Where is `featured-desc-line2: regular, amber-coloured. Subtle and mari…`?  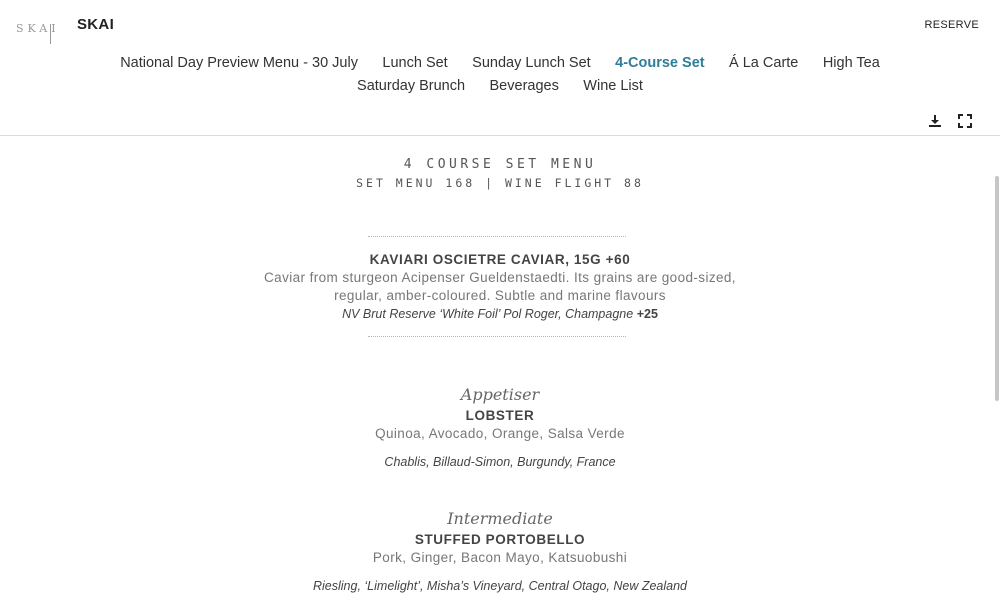 featured-desc-line2: regular, amber-coloured. Subtle and mari… is located at coordinates (500, 295).